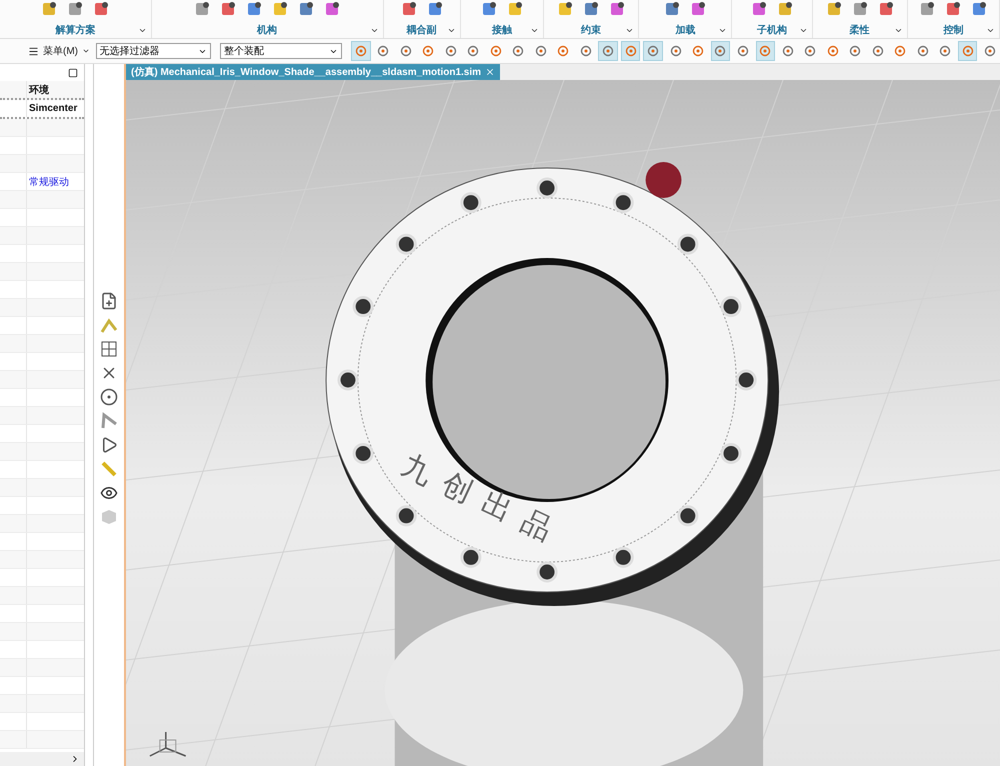 The height and width of the screenshot is (766, 1000). What do you see at coordinates (49, 182) in the screenshot?
I see `table-cell-text: 常规驱动` at bounding box center [49, 182].